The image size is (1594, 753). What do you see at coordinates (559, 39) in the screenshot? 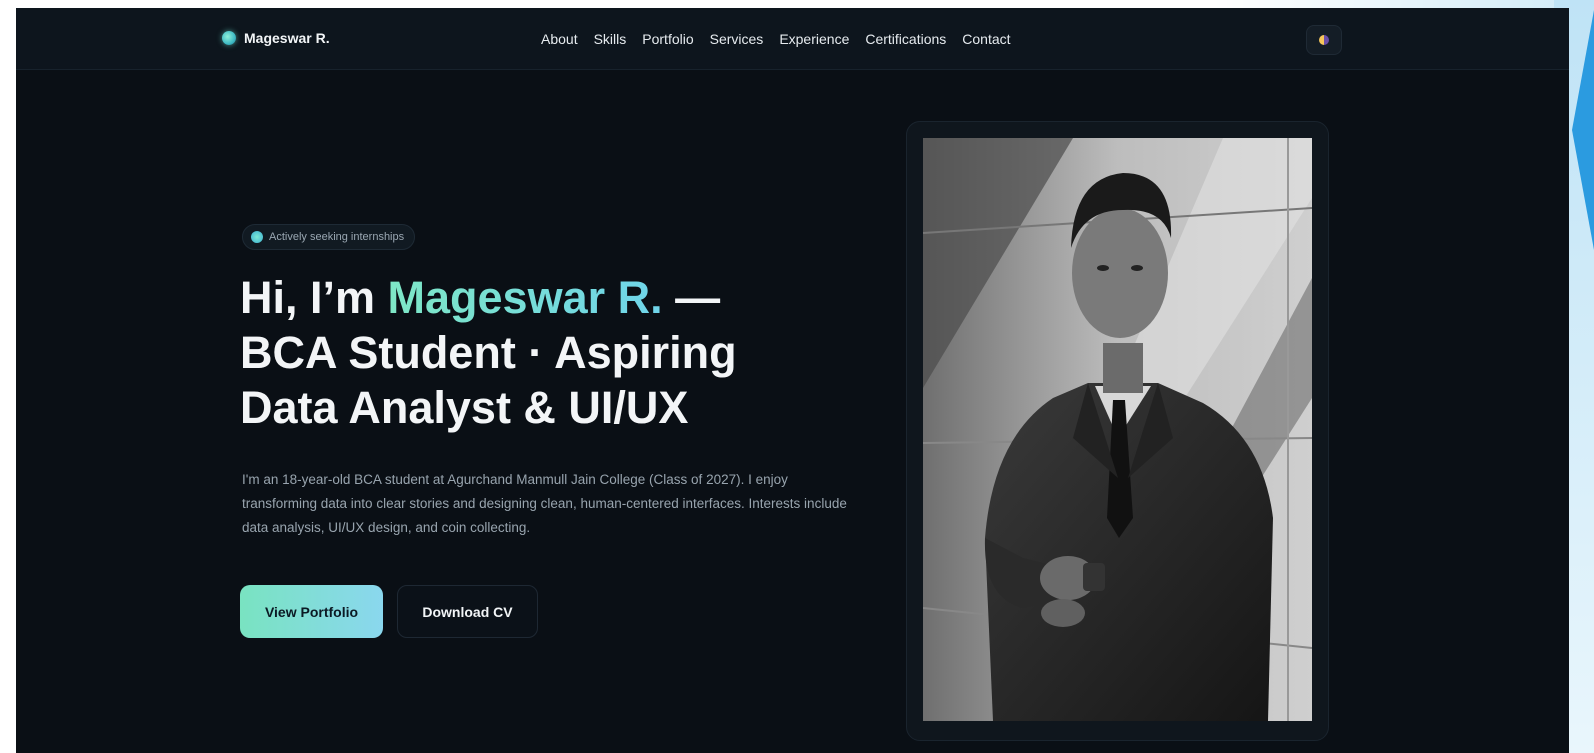
I see `nav-link-about: About` at bounding box center [559, 39].